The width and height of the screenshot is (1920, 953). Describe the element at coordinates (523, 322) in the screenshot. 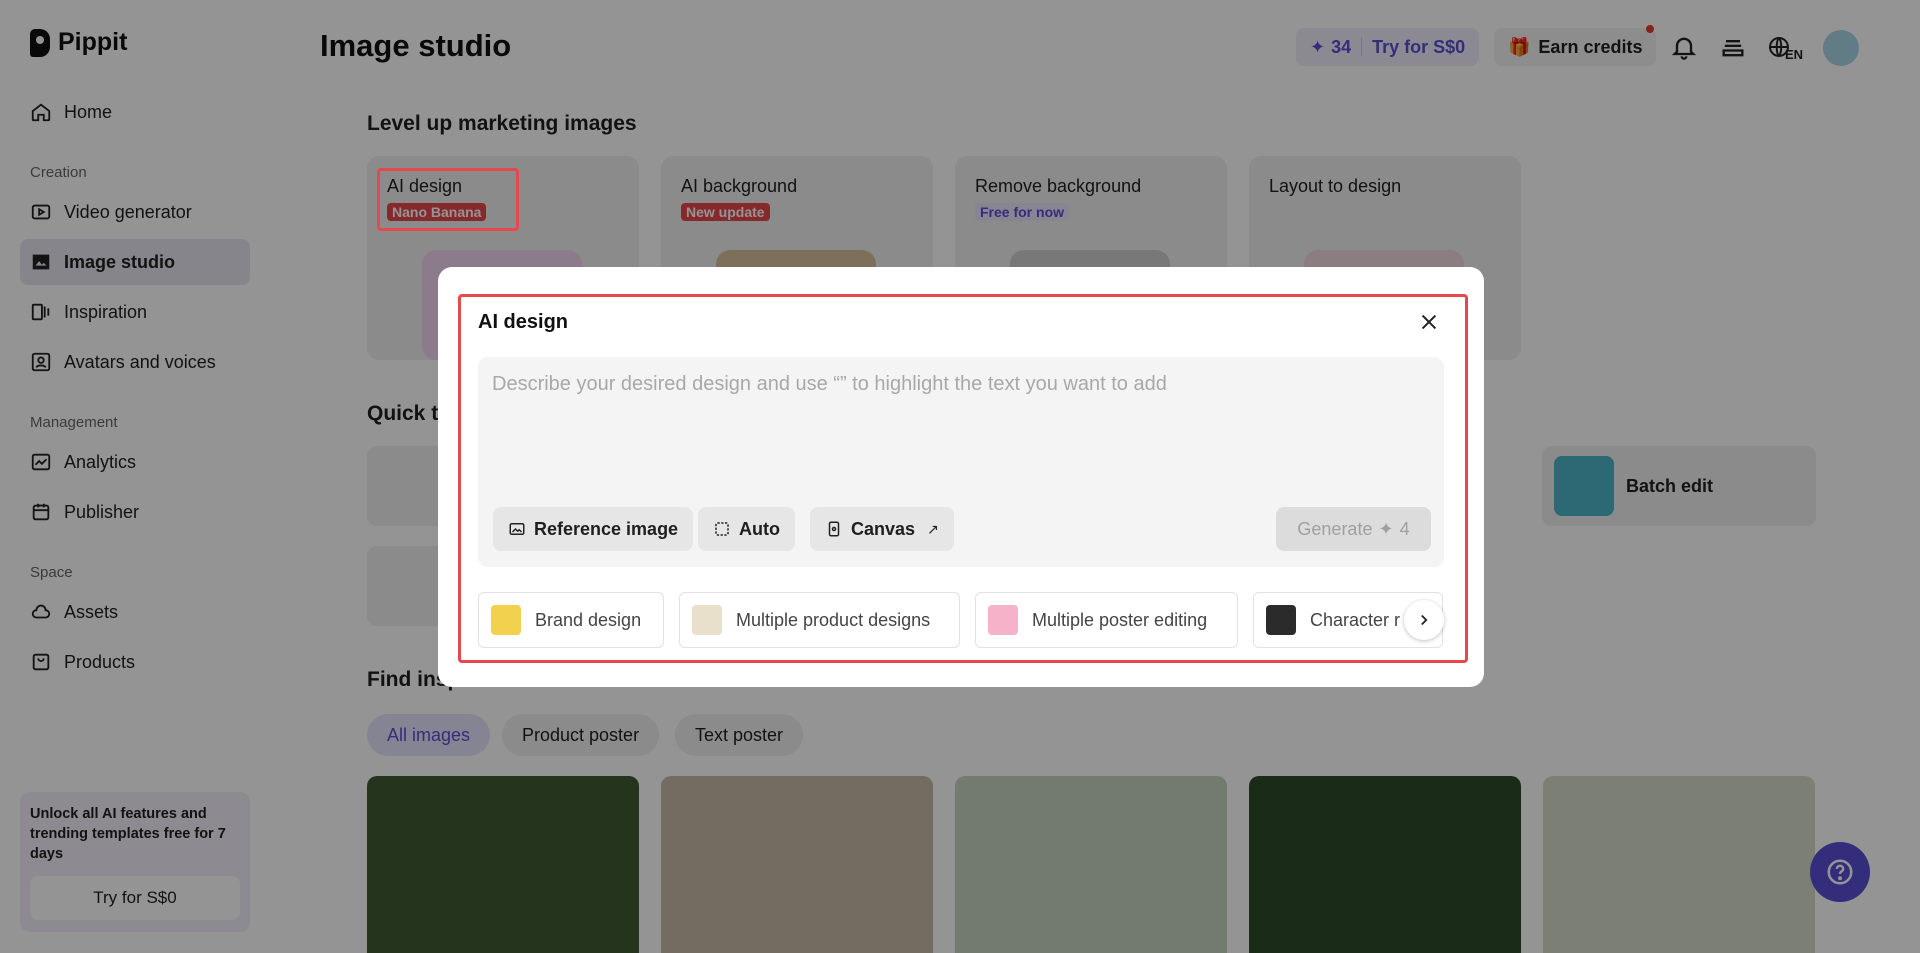

I see `modal-title: AI design` at that location.